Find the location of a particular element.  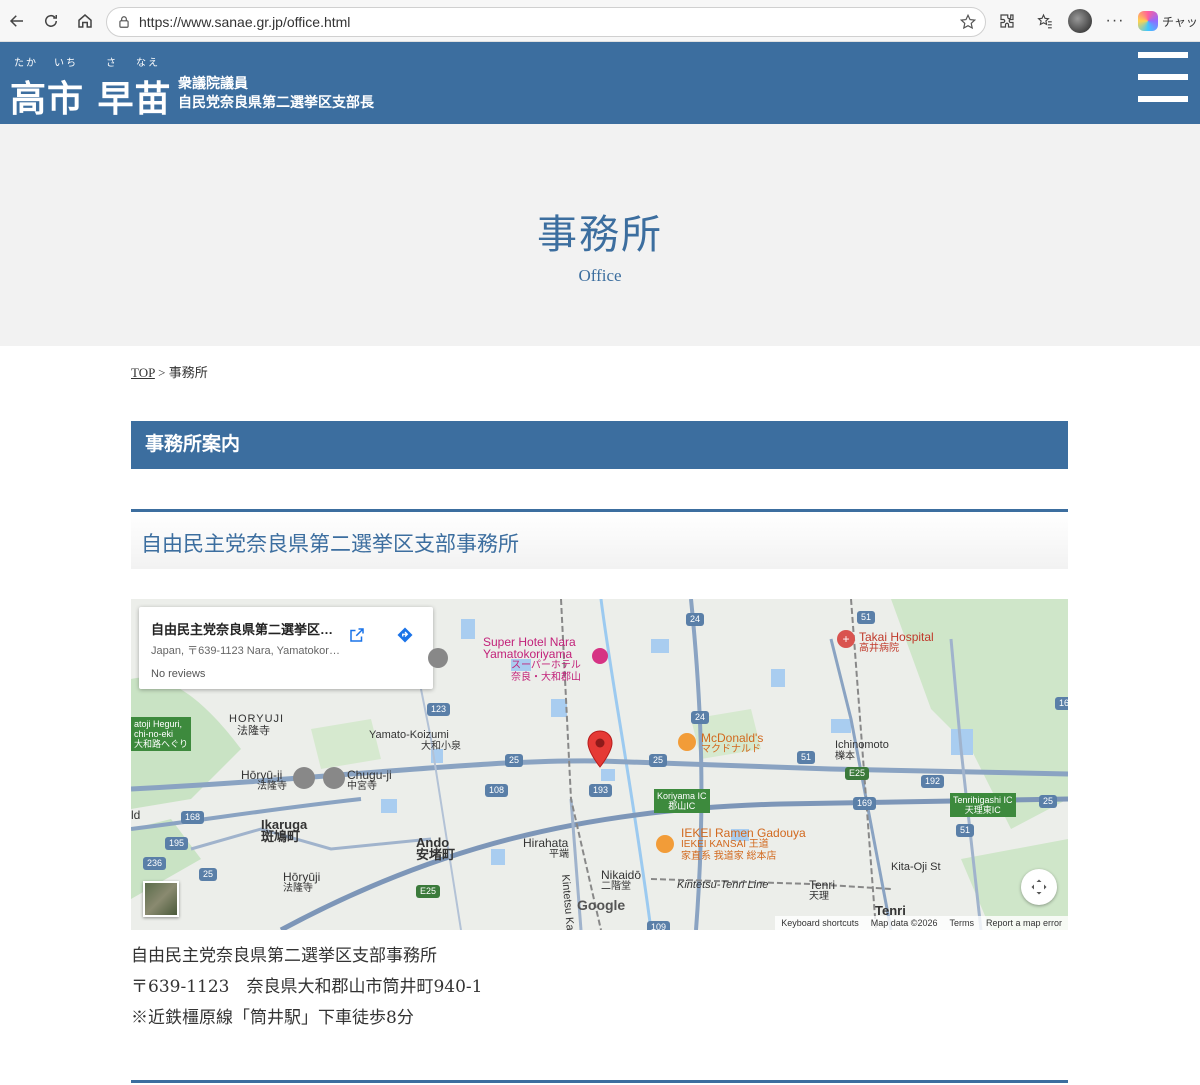

tenrihigashi-en: Tenrihigashi IC is located at coordinates (983, 800).